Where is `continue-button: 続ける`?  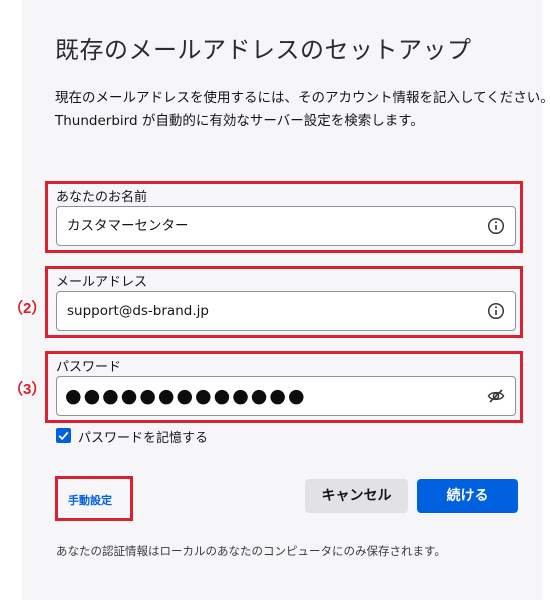
continue-button: 続ける is located at coordinates (467, 496).